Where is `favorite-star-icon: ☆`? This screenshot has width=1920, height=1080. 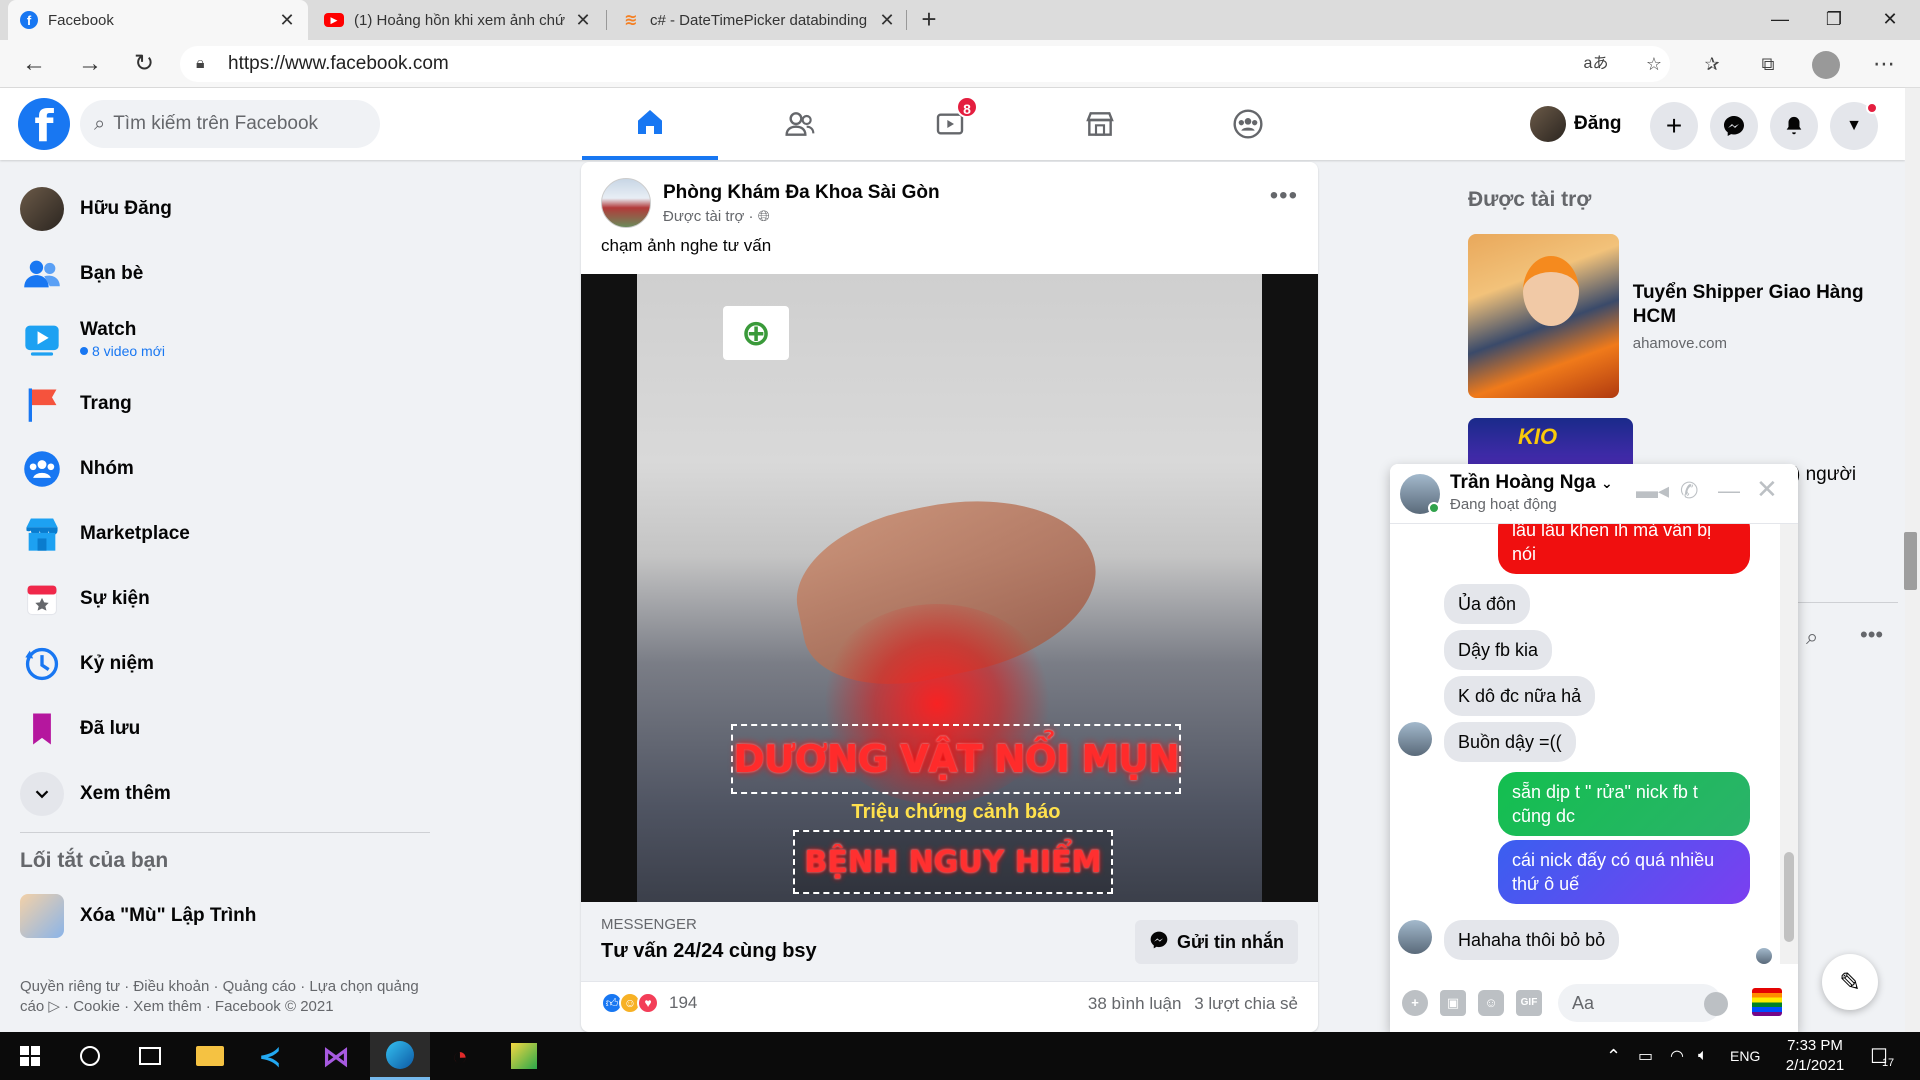
favorite-star-icon: ☆ is located at coordinates (1654, 64).